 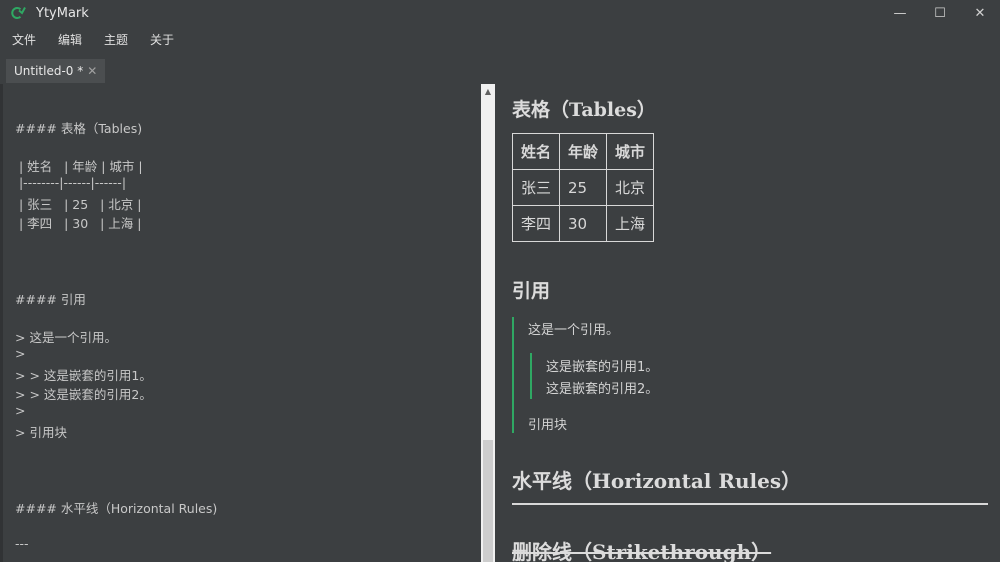 I want to click on tab-untitled-0: Untitled-0 * ✕, so click(x=56, y=71).